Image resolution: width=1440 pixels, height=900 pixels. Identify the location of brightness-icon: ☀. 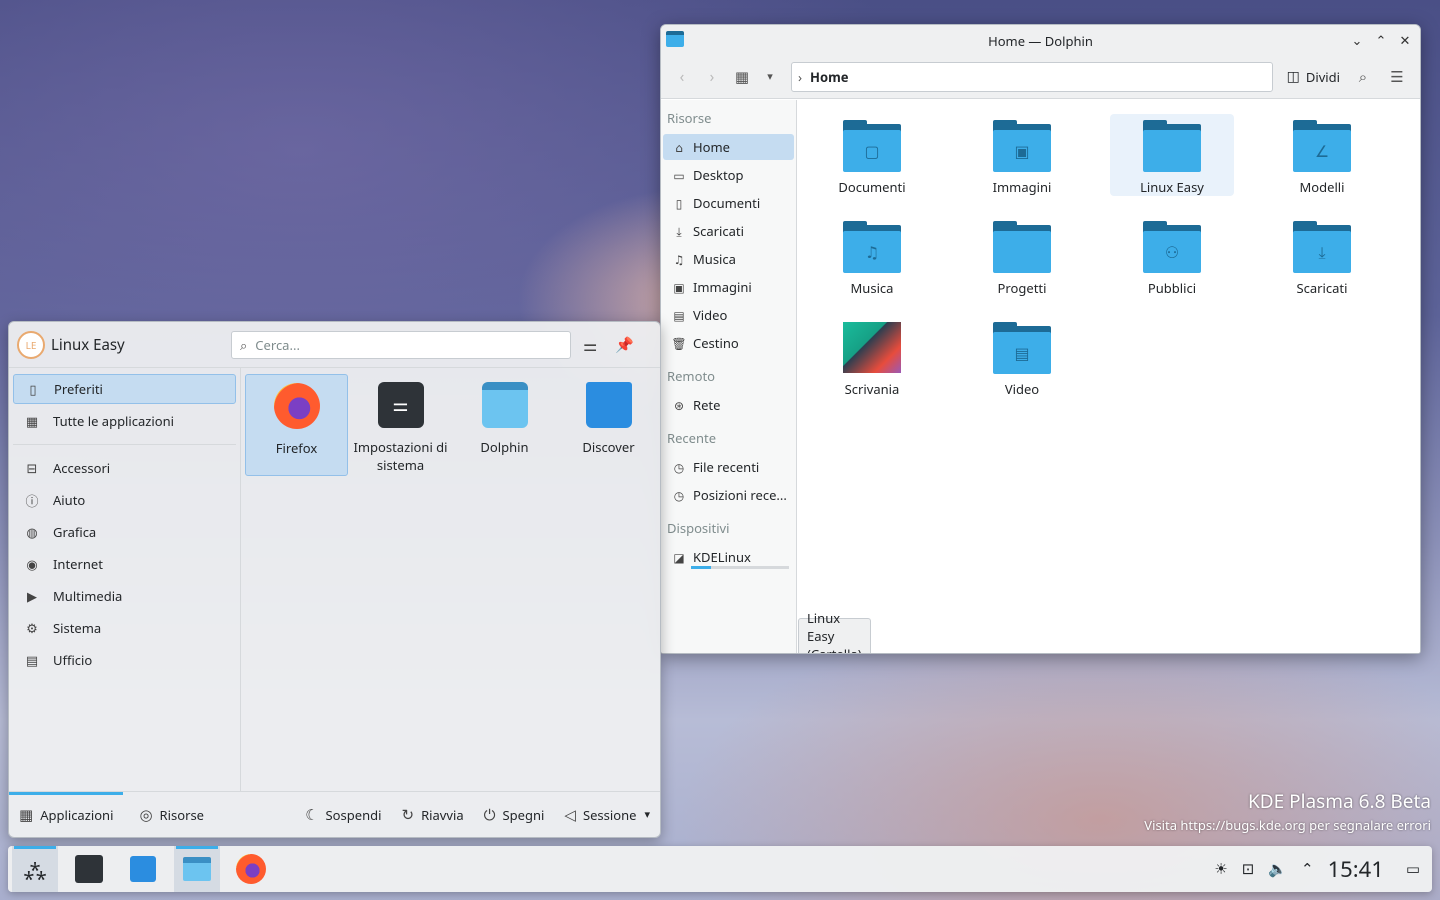
(1220, 869).